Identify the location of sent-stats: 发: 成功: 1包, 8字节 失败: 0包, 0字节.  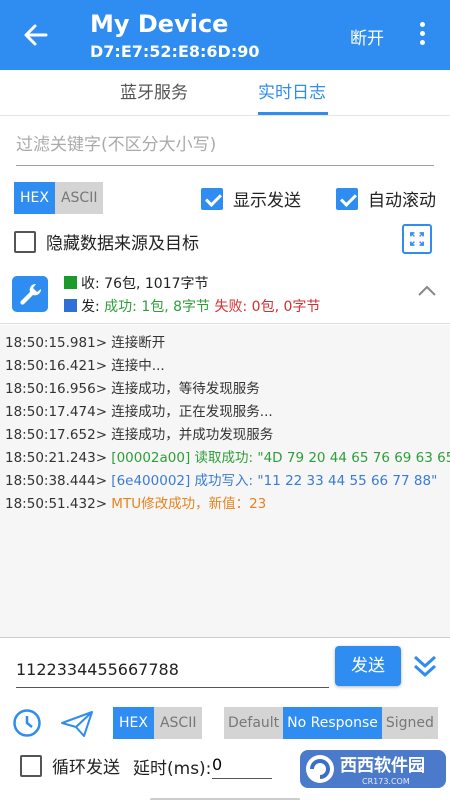
(192, 306).